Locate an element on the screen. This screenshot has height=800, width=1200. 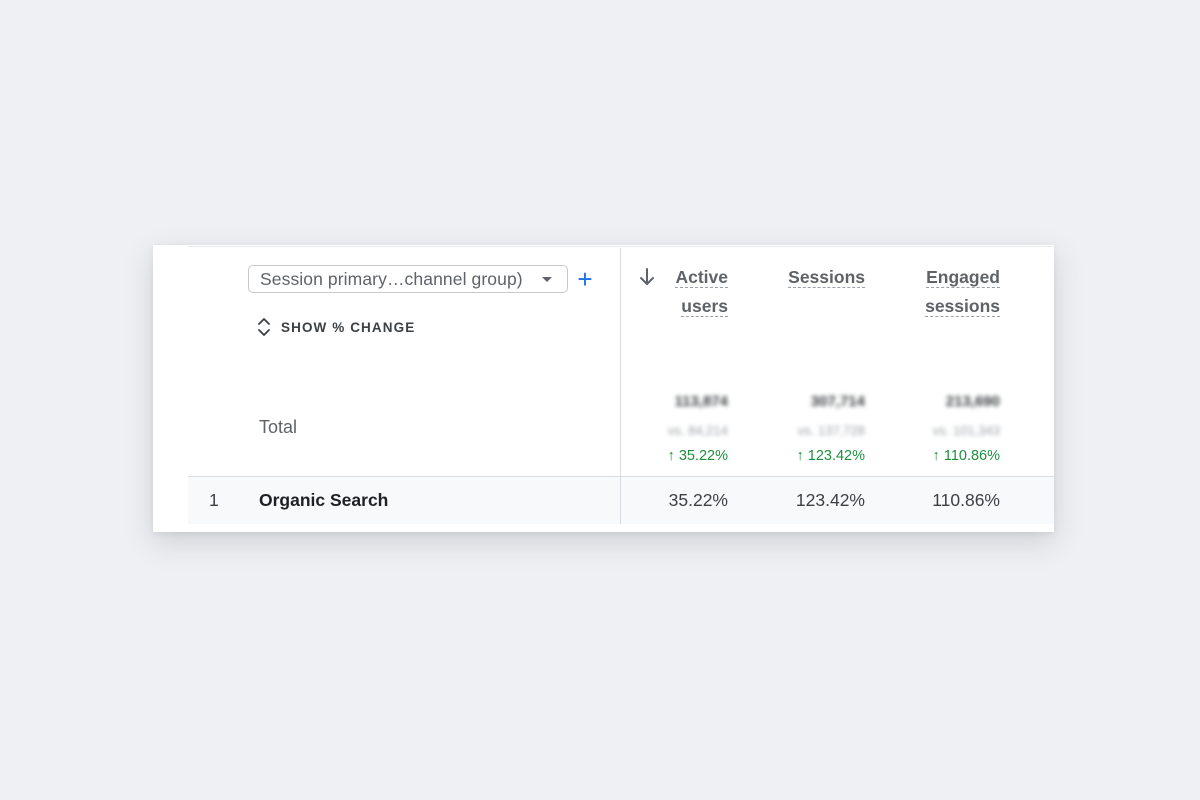
total-value: 113,874 is located at coordinates (701, 401).